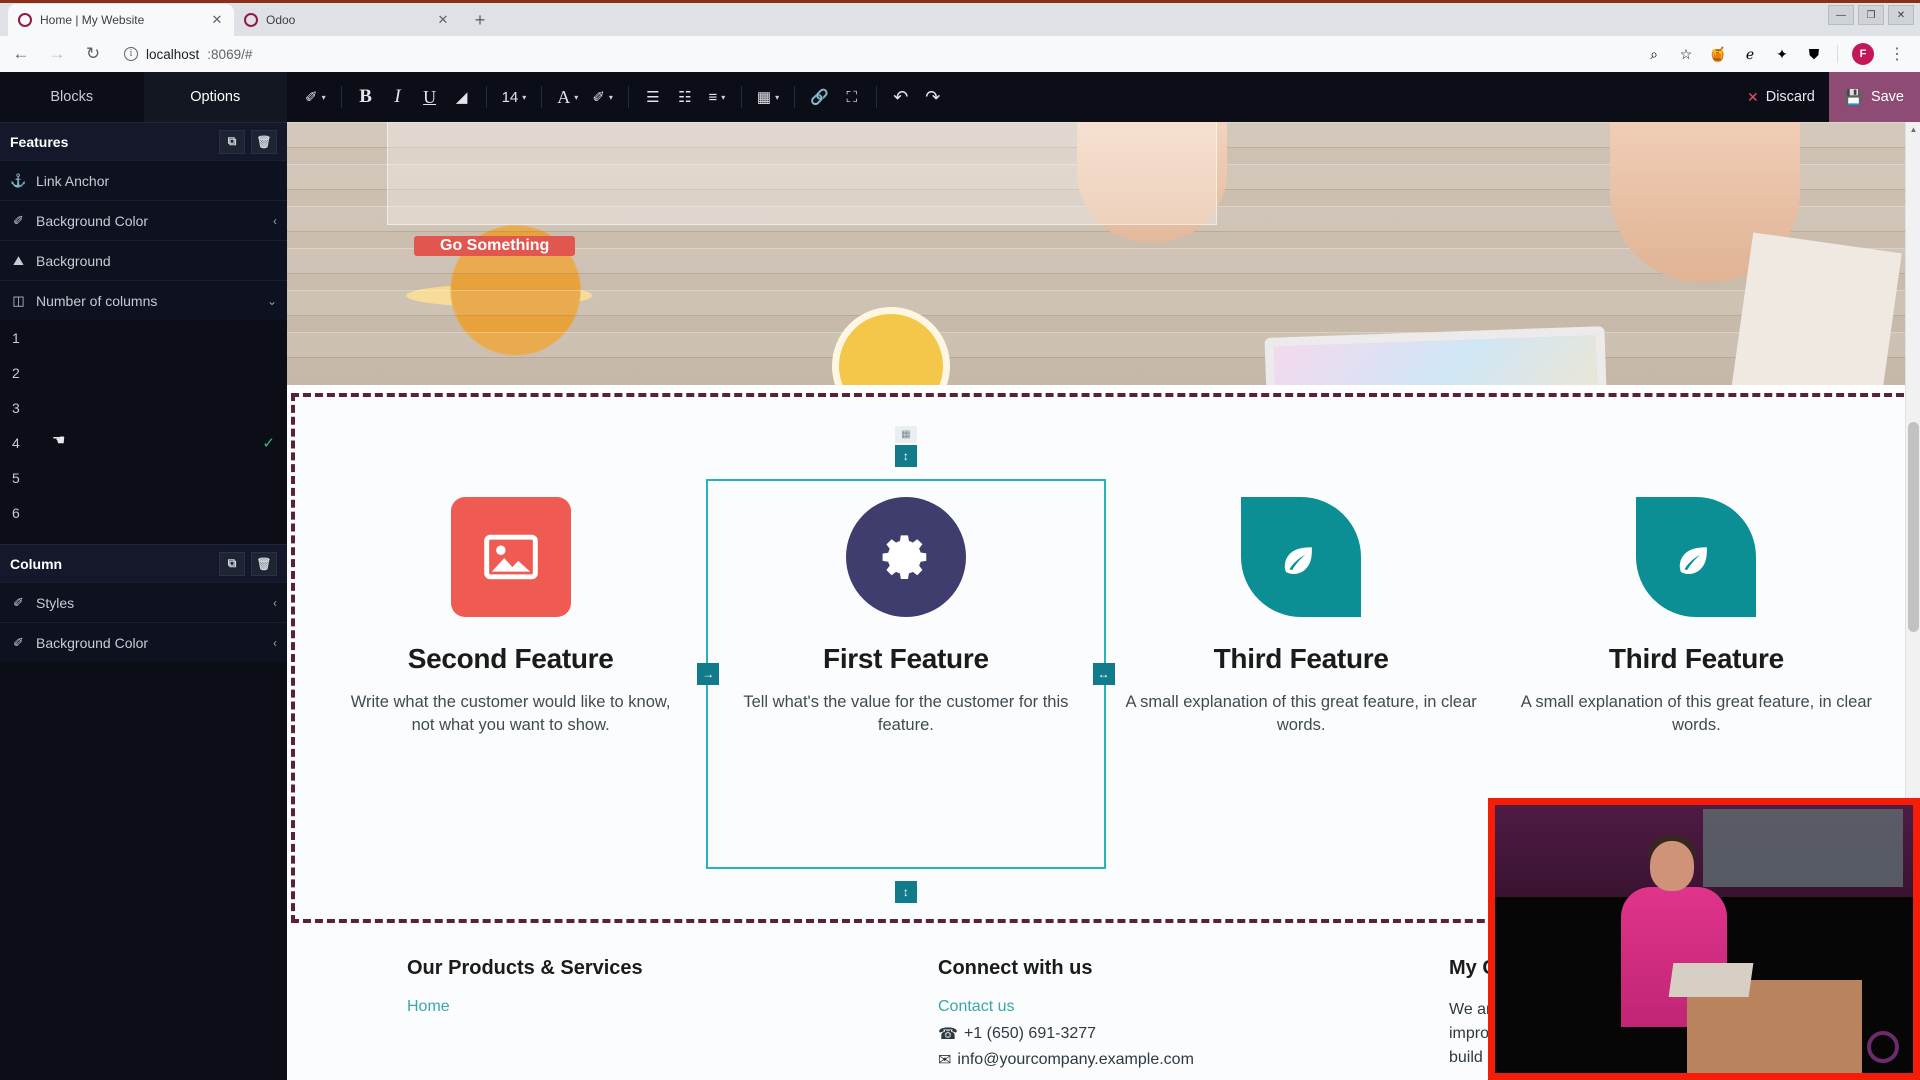 The width and height of the screenshot is (1920, 1080). What do you see at coordinates (16, 512) in the screenshot?
I see `column-count-value: 6` at bounding box center [16, 512].